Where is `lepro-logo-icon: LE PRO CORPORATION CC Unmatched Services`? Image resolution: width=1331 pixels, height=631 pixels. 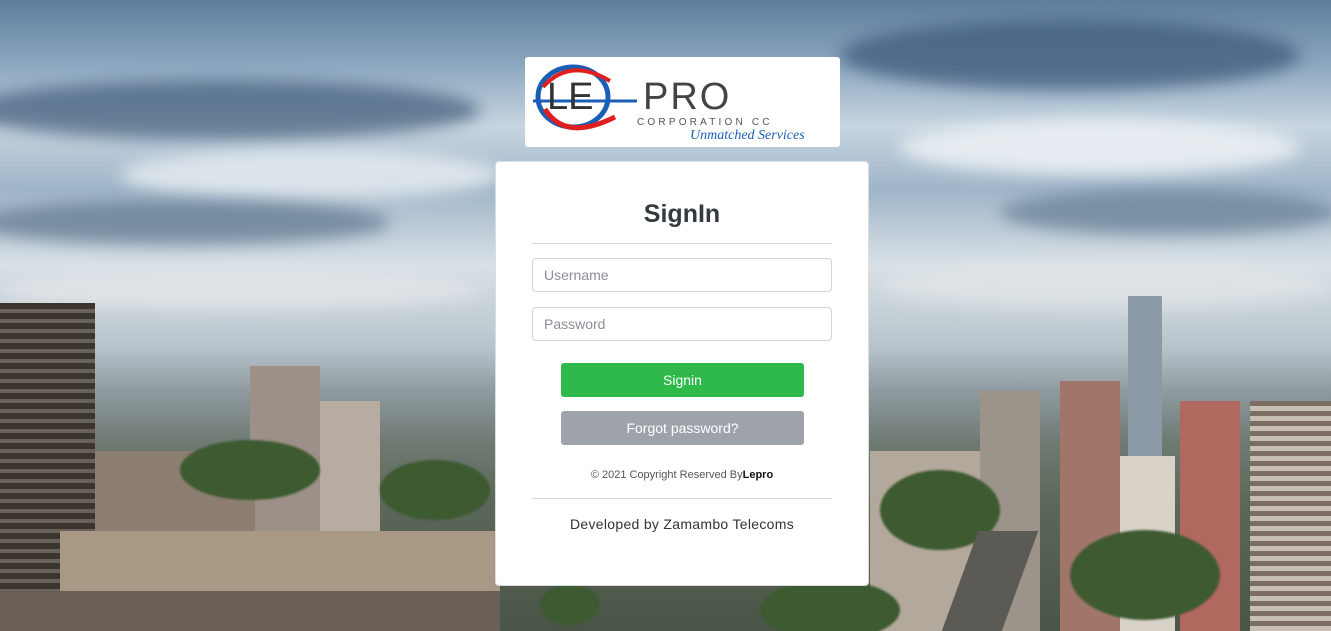 lepro-logo-icon: LE PRO CORPORATION CC Unmatched Services is located at coordinates (669, 103).